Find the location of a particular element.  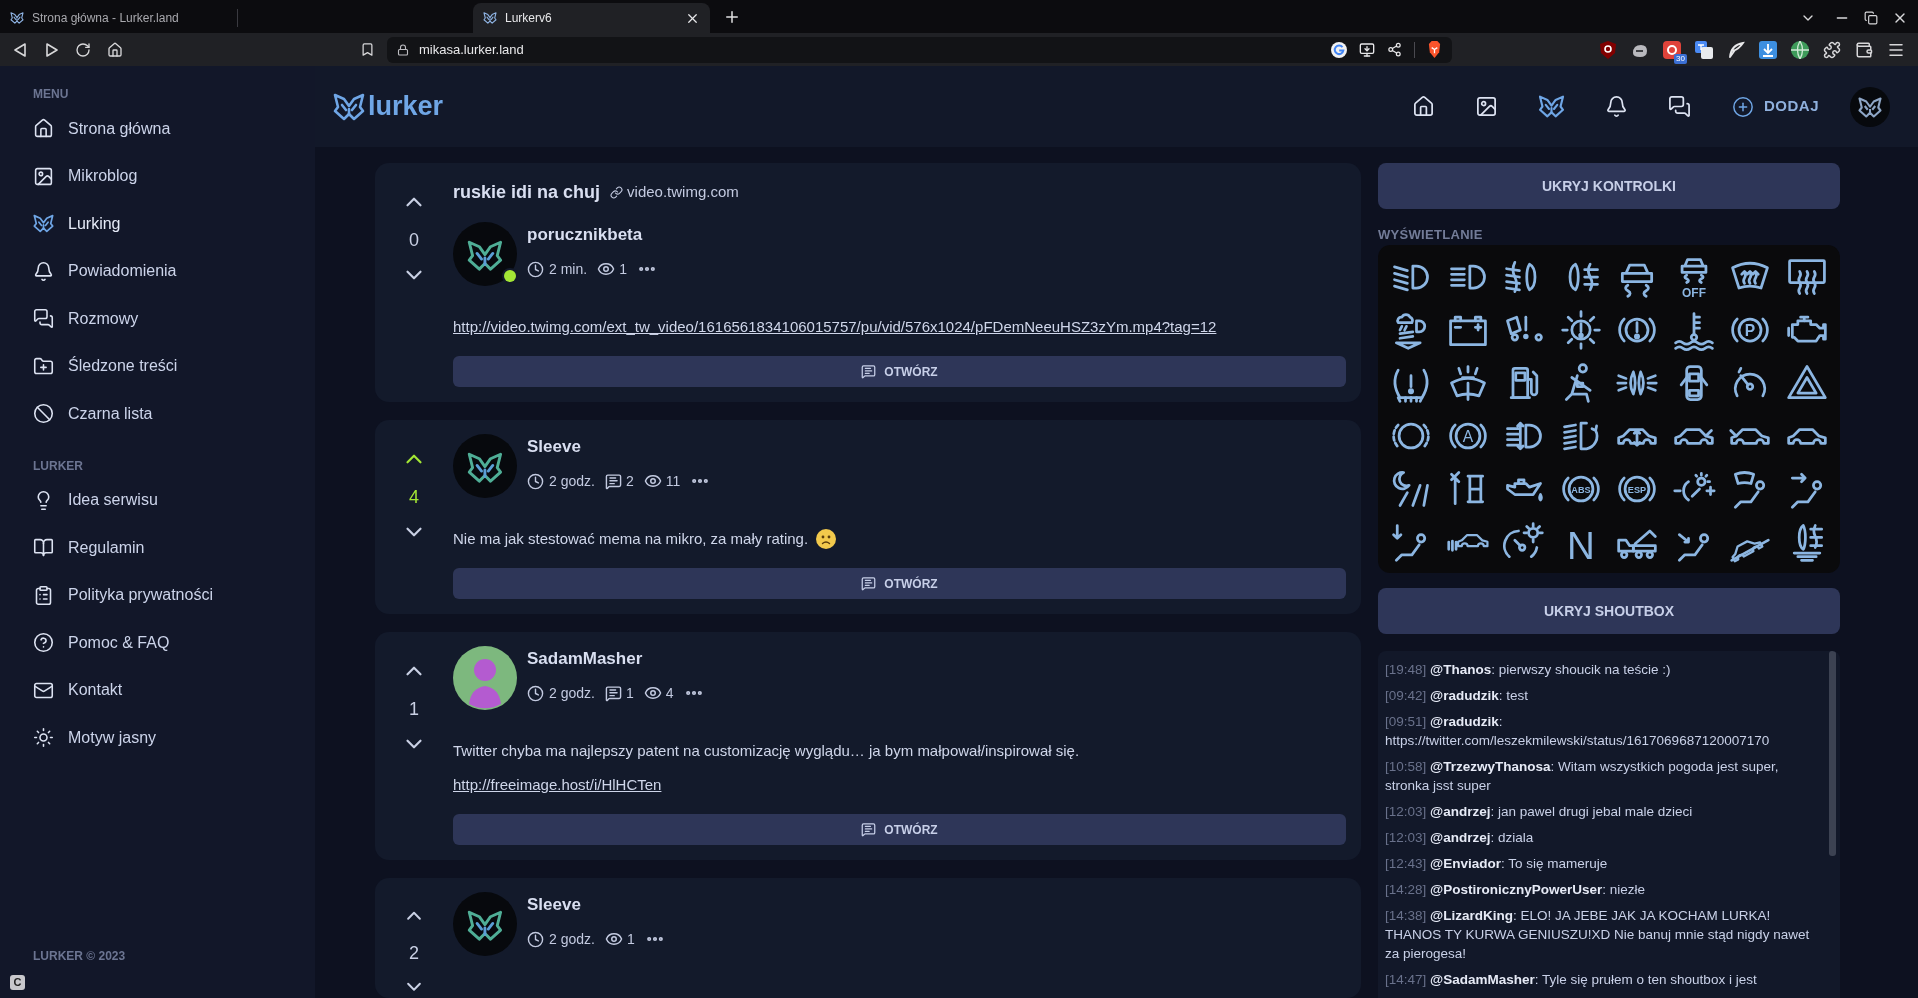

back-icon is located at coordinates (20, 49).